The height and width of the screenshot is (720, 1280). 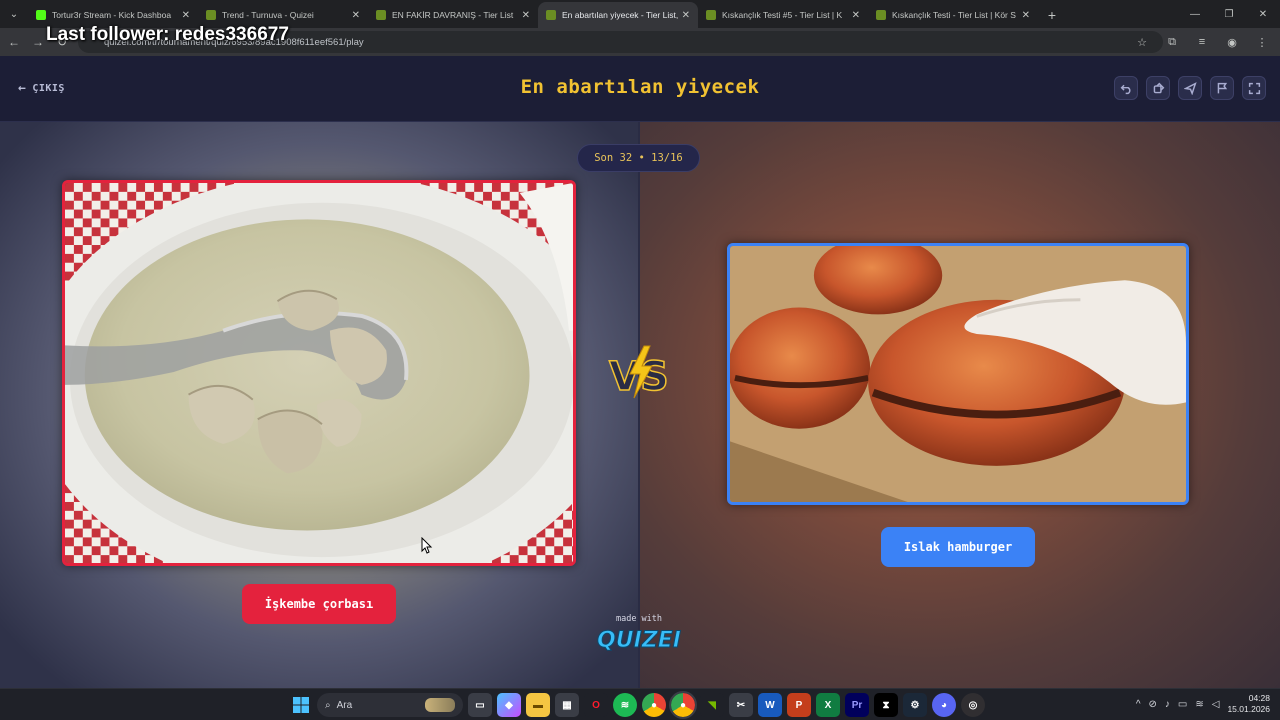 I want to click on taskbar-search: ⌕ Ara, so click(x=390, y=705).